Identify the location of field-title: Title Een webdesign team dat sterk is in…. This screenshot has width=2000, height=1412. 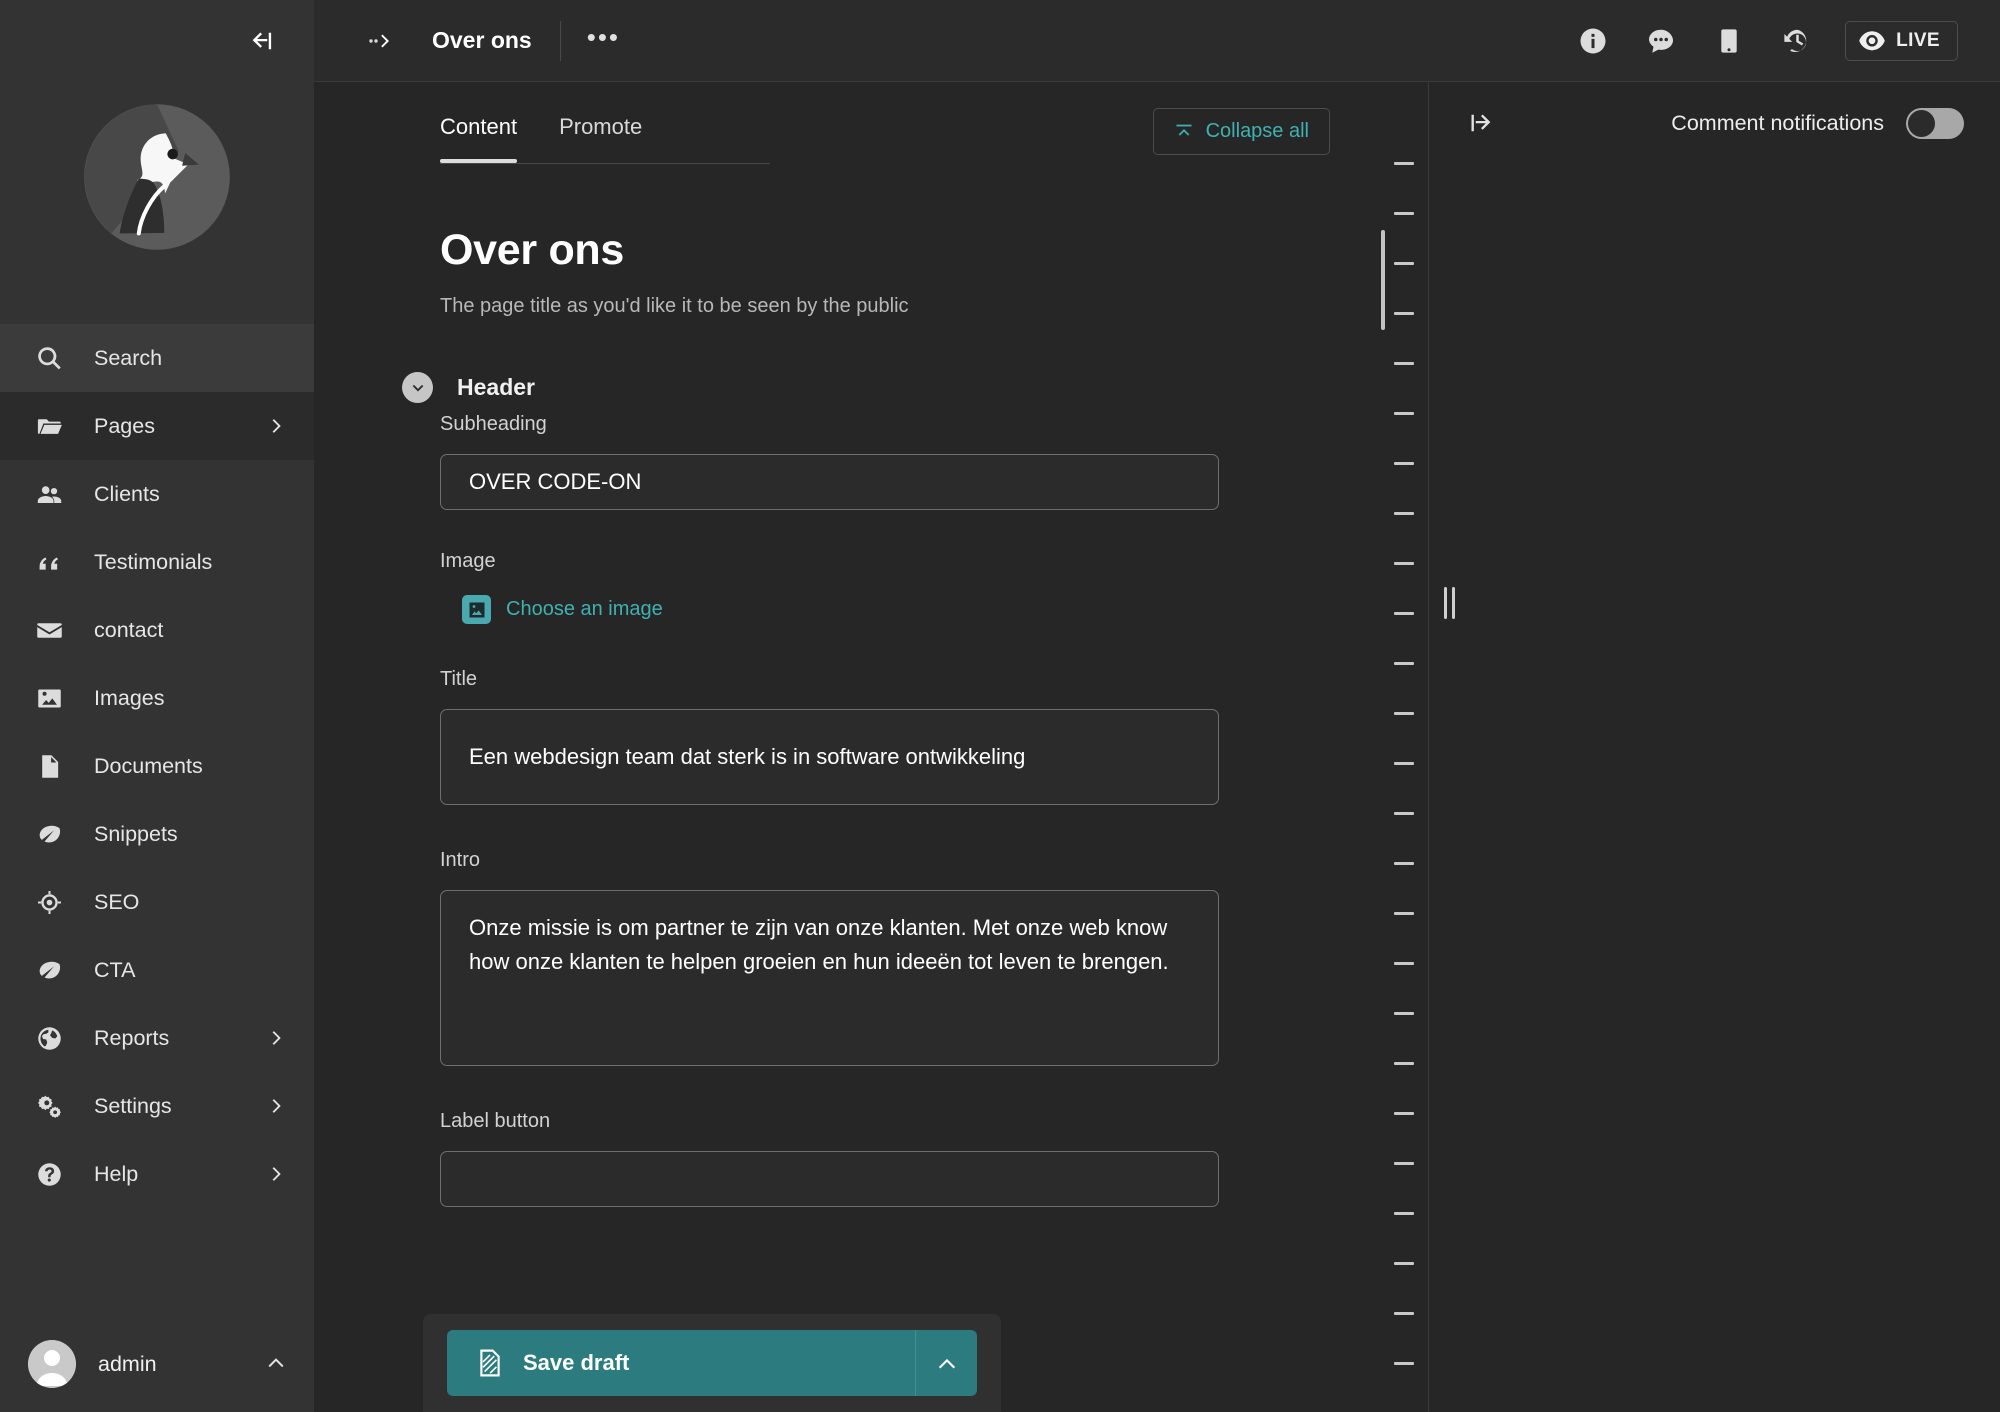
(871, 736).